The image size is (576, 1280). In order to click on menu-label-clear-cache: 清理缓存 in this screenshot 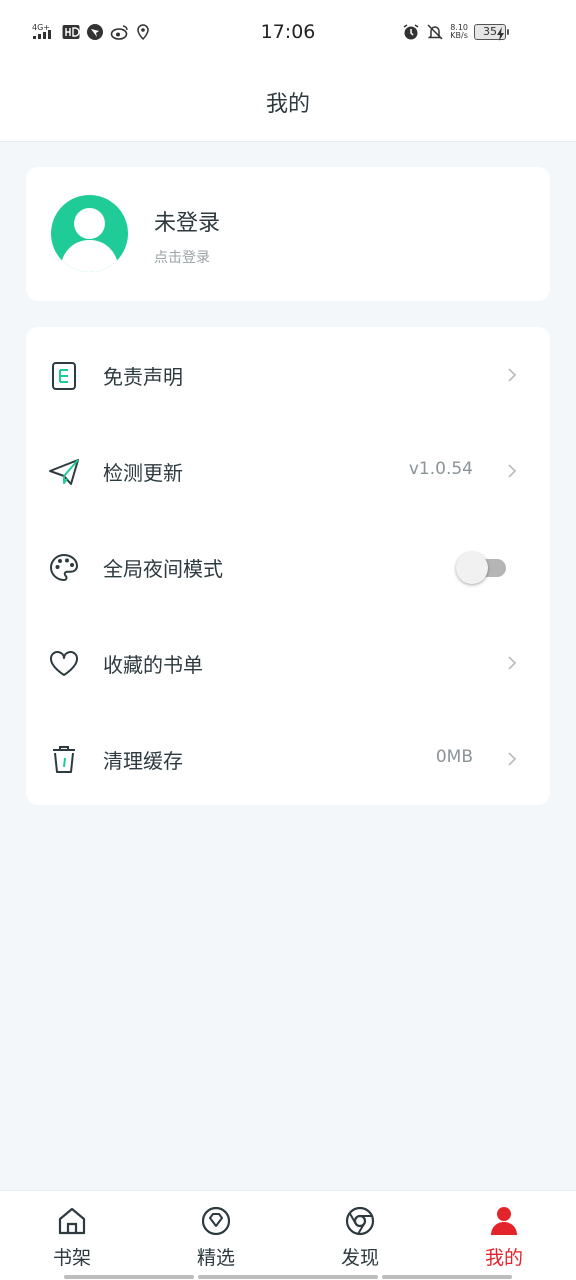, I will do `click(143, 761)`.